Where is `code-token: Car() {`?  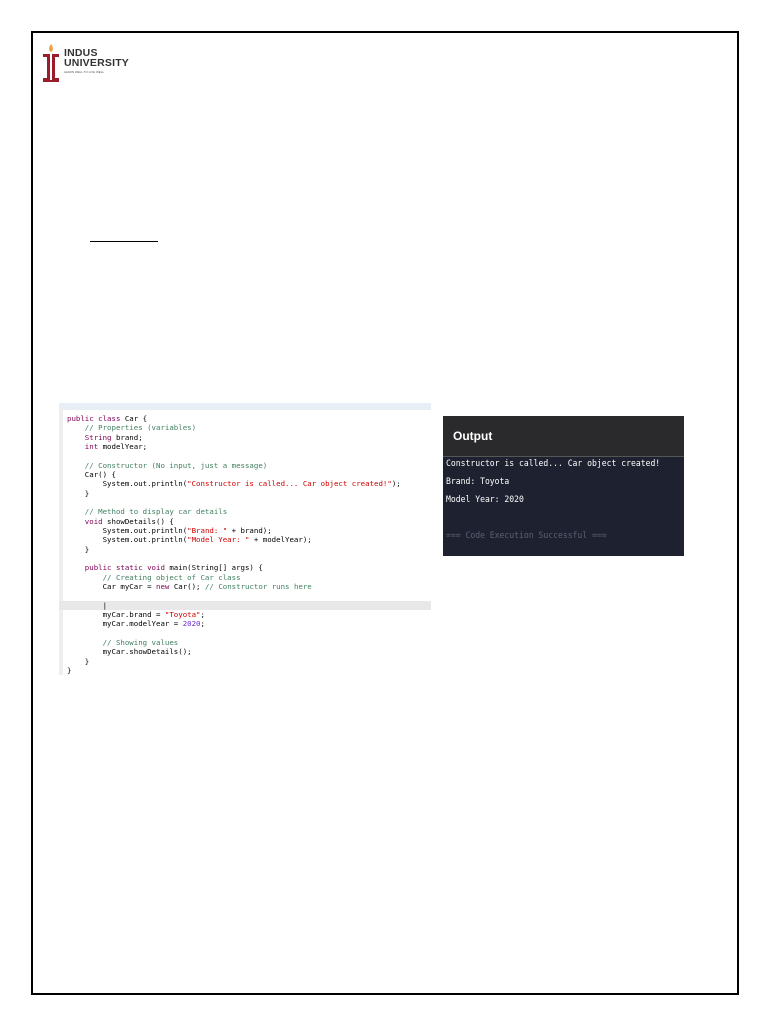 code-token: Car() { is located at coordinates (91, 474).